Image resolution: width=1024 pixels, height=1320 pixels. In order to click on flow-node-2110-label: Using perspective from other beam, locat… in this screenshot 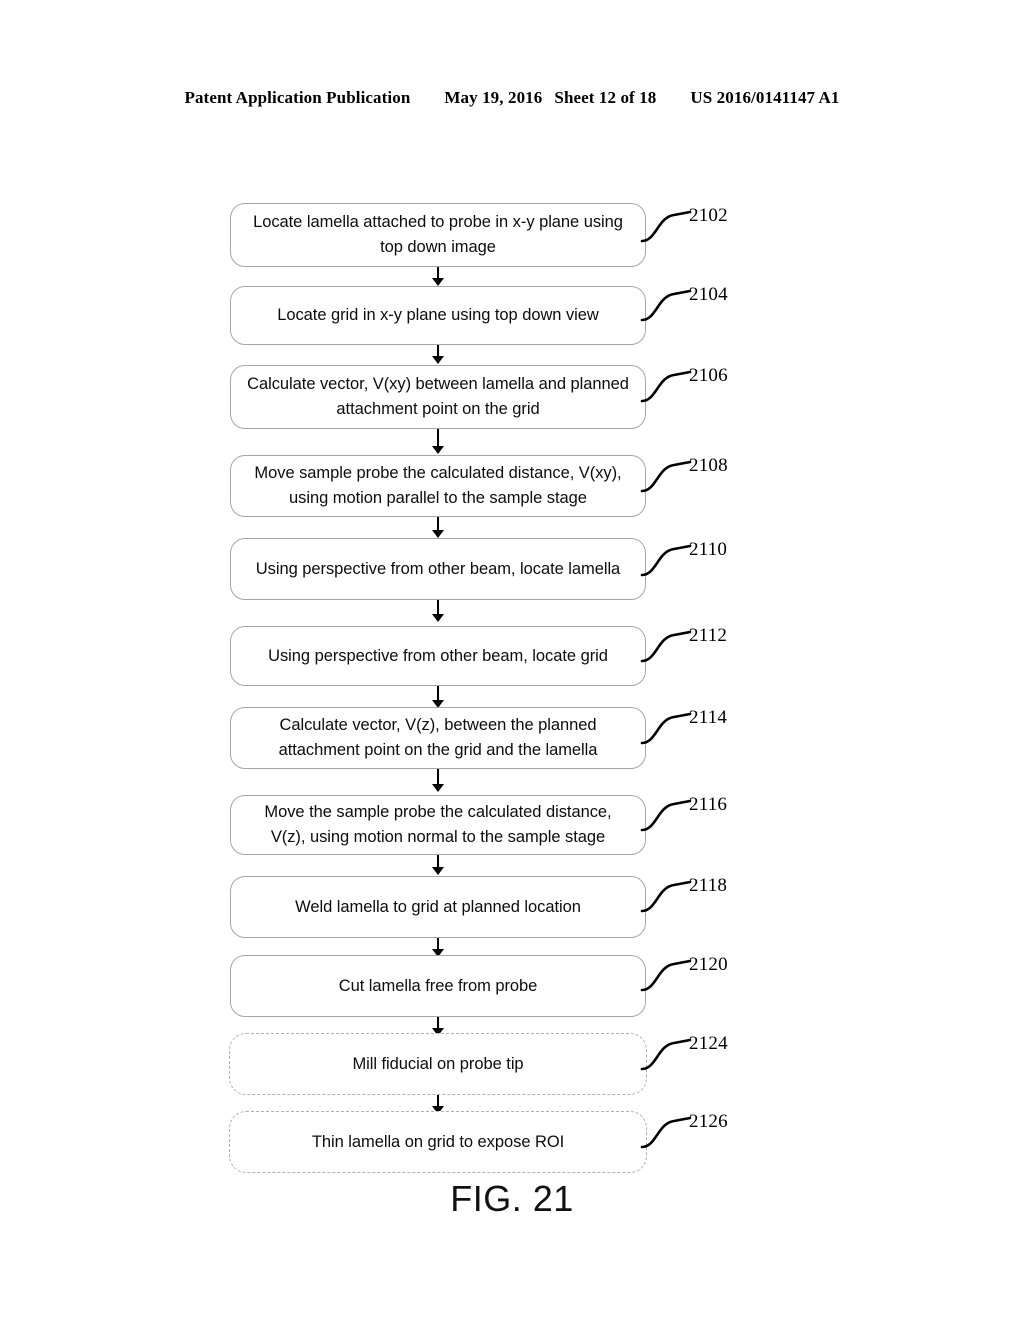, I will do `click(438, 568)`.